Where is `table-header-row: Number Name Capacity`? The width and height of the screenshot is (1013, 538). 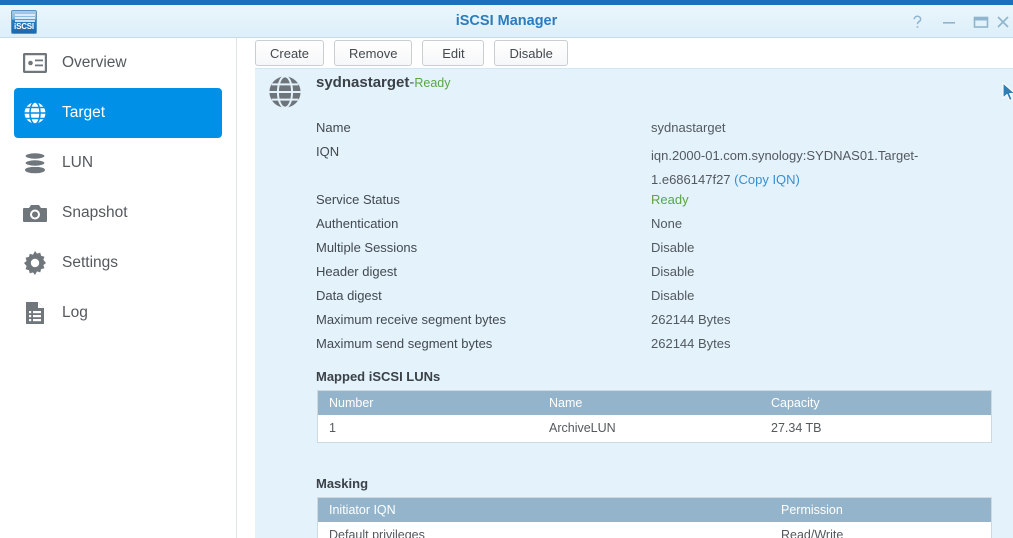
table-header-row: Number Name Capacity is located at coordinates (654, 403).